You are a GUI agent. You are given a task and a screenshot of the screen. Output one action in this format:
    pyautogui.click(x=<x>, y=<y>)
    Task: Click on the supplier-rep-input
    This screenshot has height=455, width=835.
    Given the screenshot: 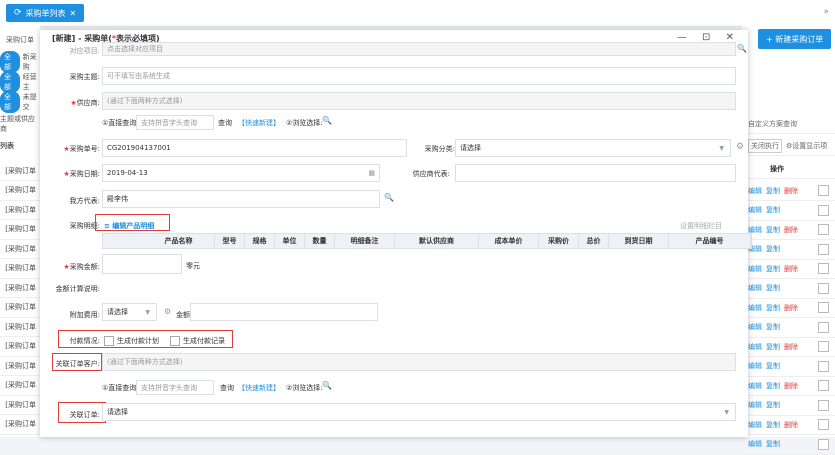 What is the action you would take?
    pyautogui.click(x=595, y=173)
    